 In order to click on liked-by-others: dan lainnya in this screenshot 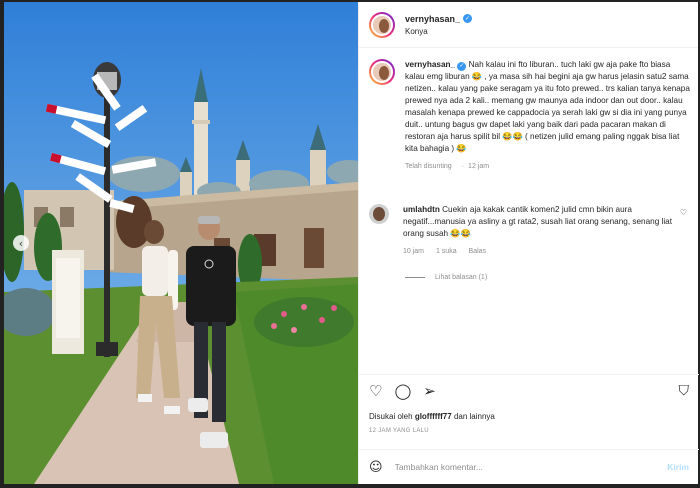, I will do `click(474, 416)`.